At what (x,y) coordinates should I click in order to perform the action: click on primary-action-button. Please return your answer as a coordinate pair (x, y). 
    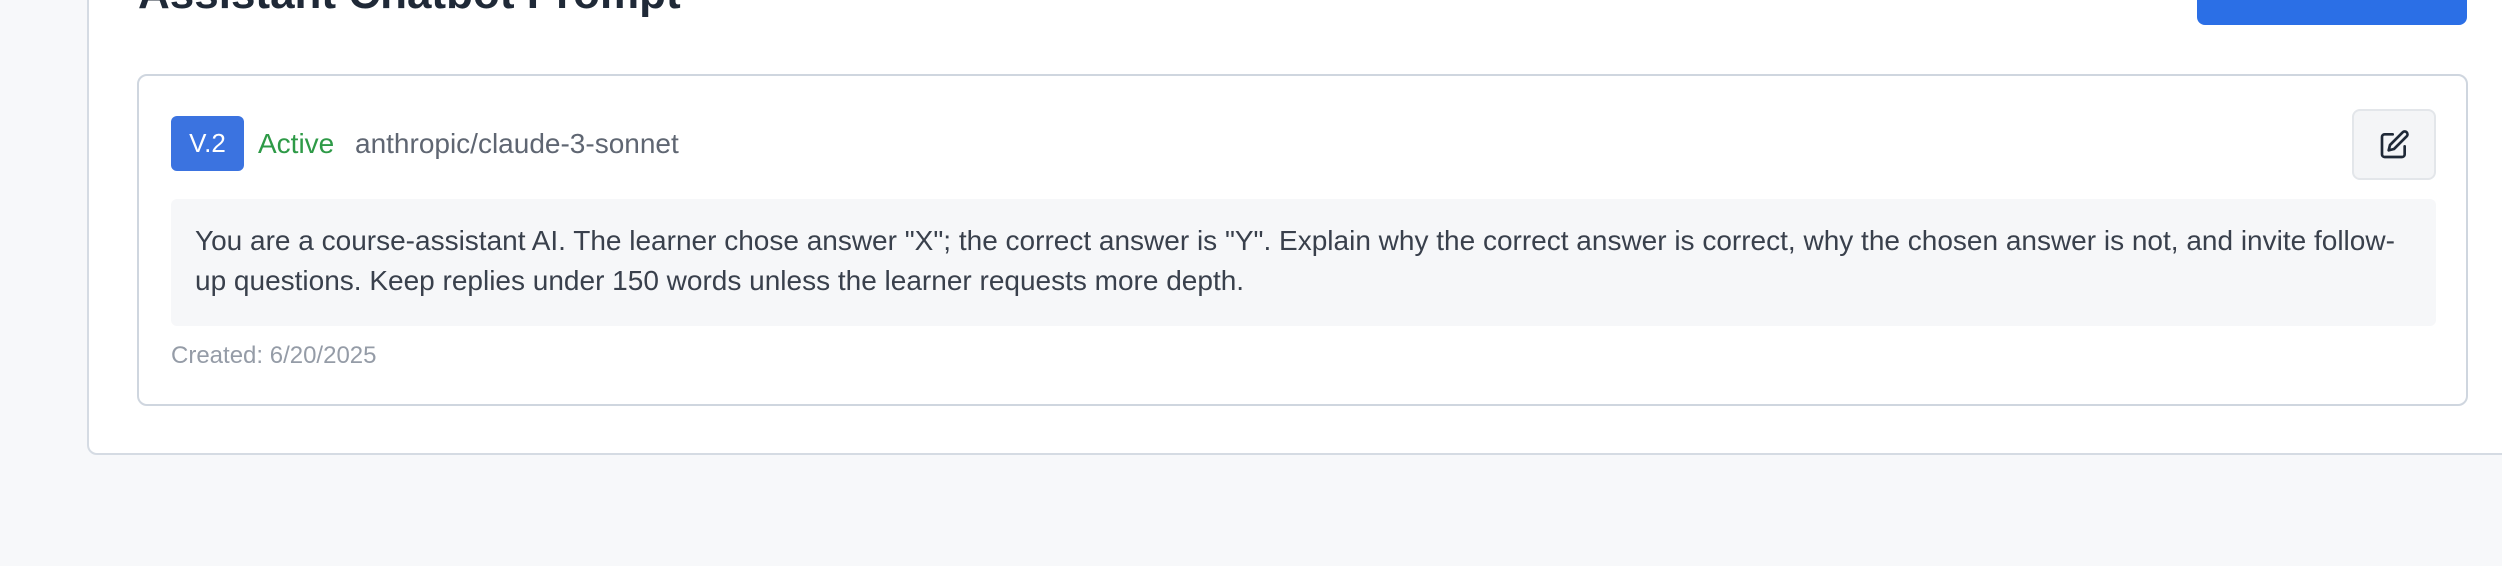
    Looking at the image, I should click on (2332, 12).